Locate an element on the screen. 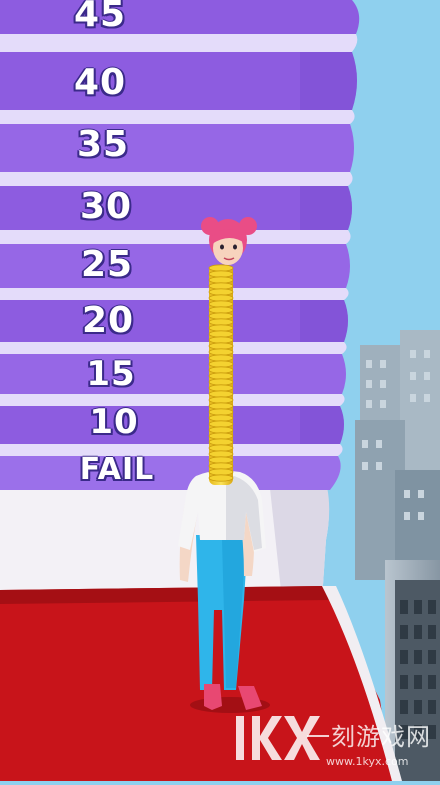  score-label-25: 25 is located at coordinates (107, 264).